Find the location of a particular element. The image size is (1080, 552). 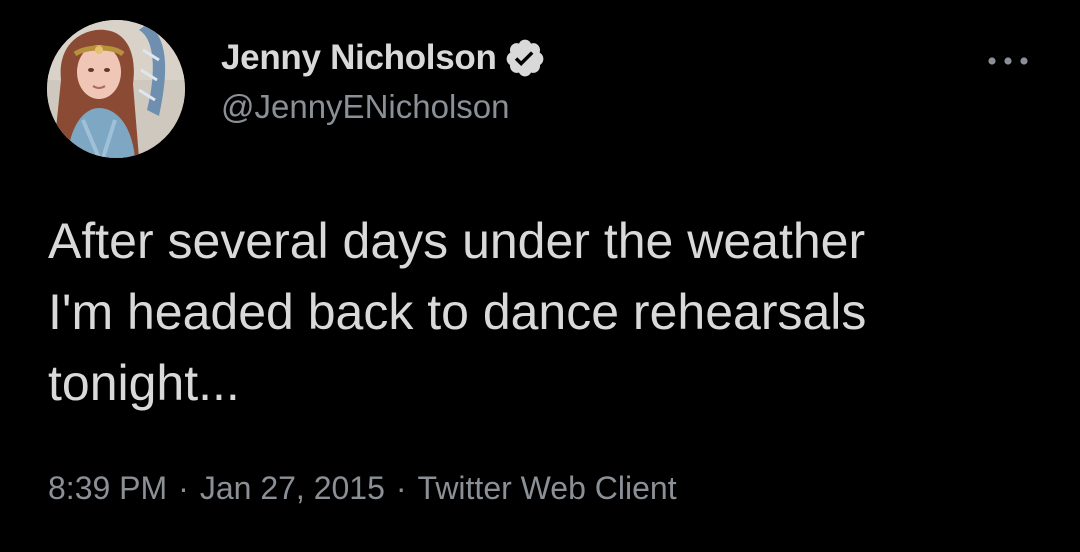

display-name: Jenny Nicholson is located at coordinates (359, 58).